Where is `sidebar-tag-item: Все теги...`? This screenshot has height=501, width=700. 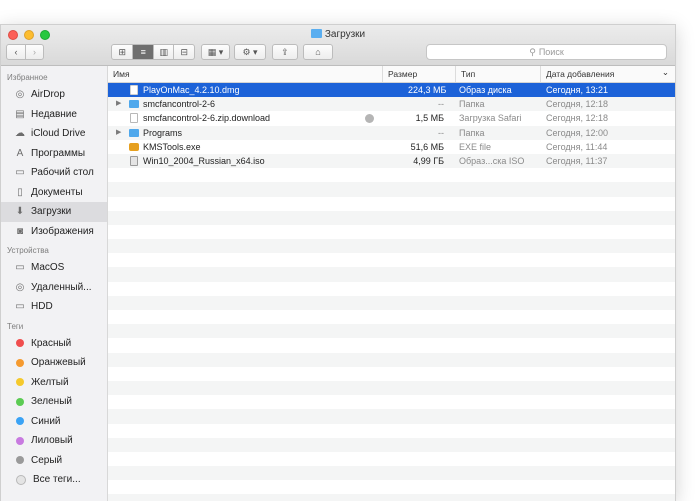 sidebar-tag-item: Все теги... is located at coordinates (54, 480).